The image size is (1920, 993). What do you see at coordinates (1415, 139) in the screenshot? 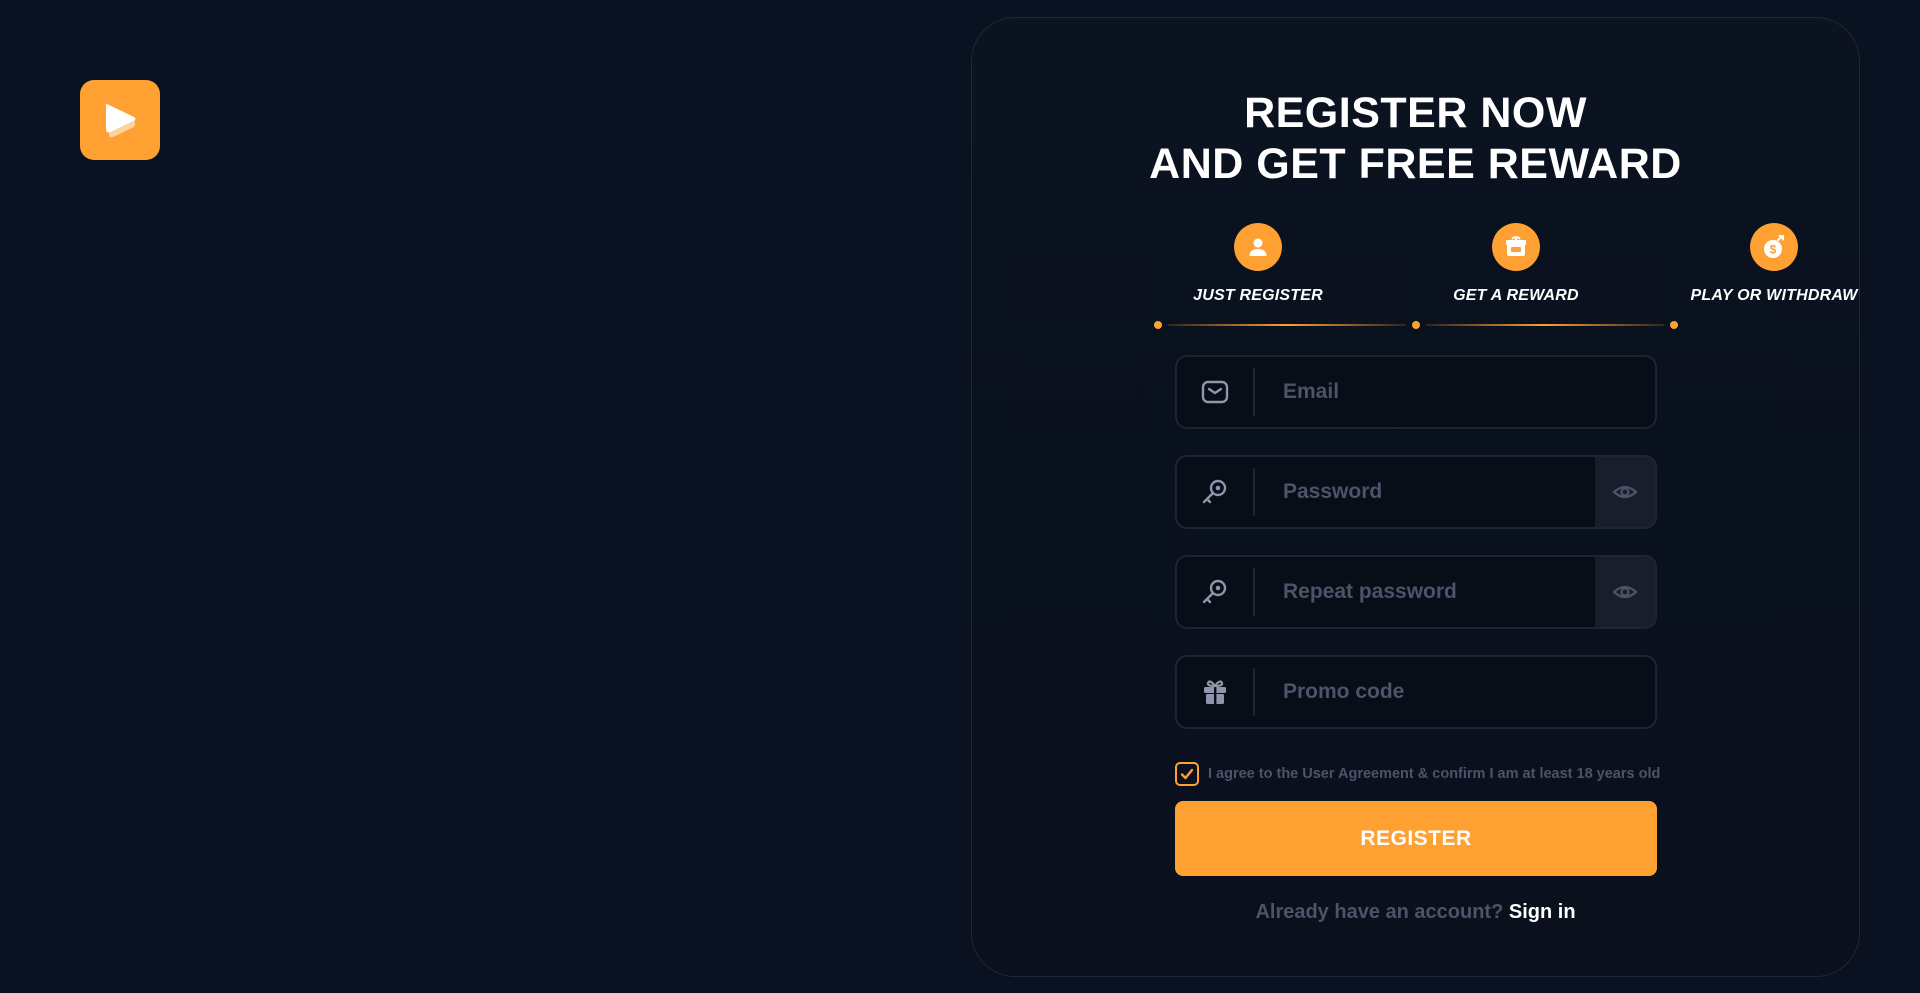
I see `register-title: REGISTER NOW AND GET FREE REWARD` at bounding box center [1415, 139].